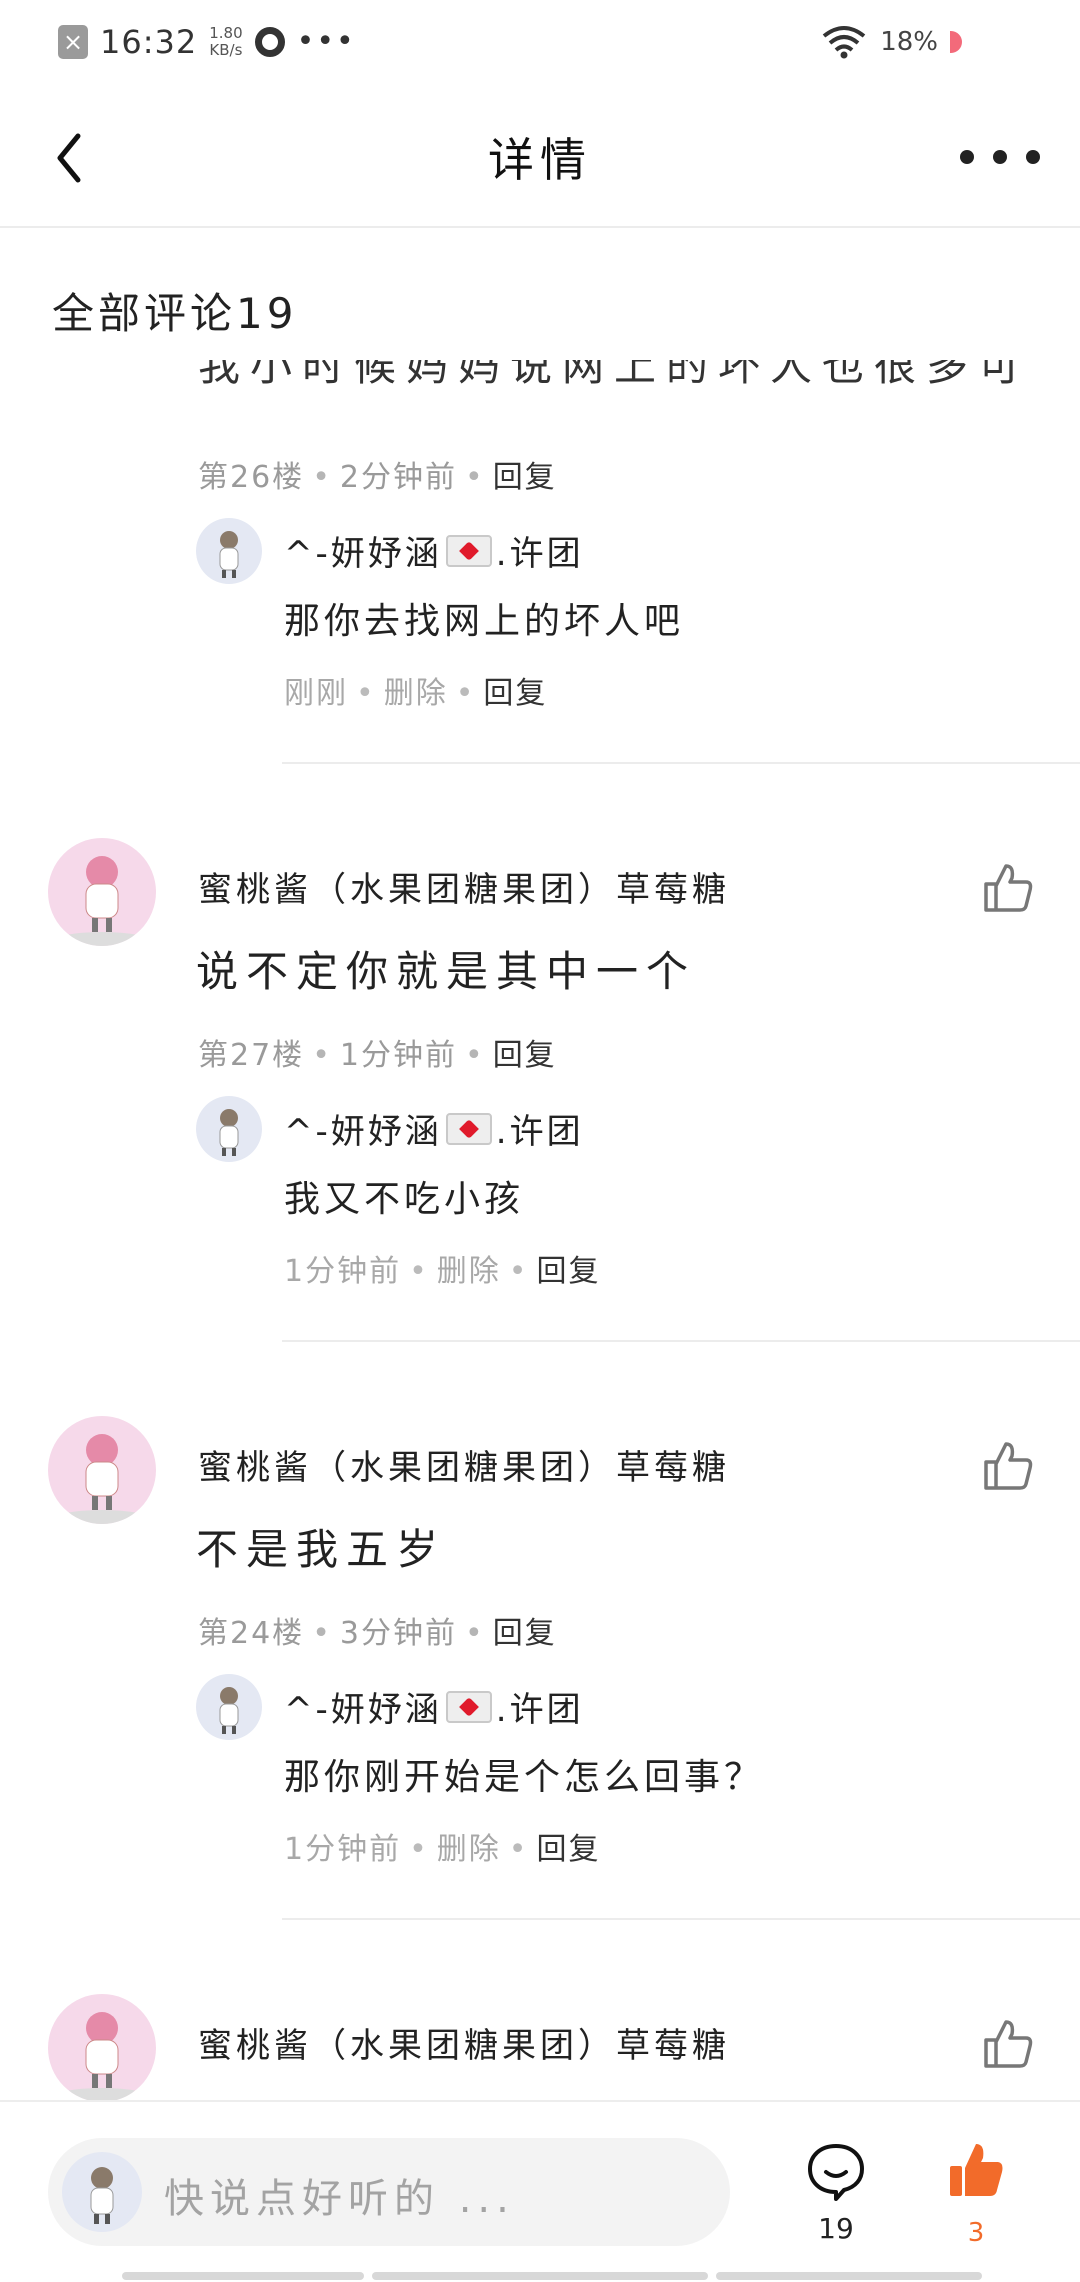 The width and height of the screenshot is (1080, 2282). I want to click on bottom-bar: 快说点好听的 ... 19 3, so click(540, 2191).